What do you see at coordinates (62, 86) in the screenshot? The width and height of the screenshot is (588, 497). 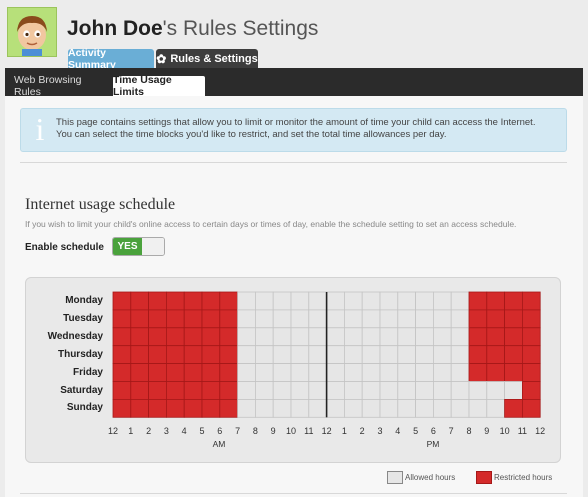 I see `subtab-web-browsing-rules: Web Browsing Rules` at bounding box center [62, 86].